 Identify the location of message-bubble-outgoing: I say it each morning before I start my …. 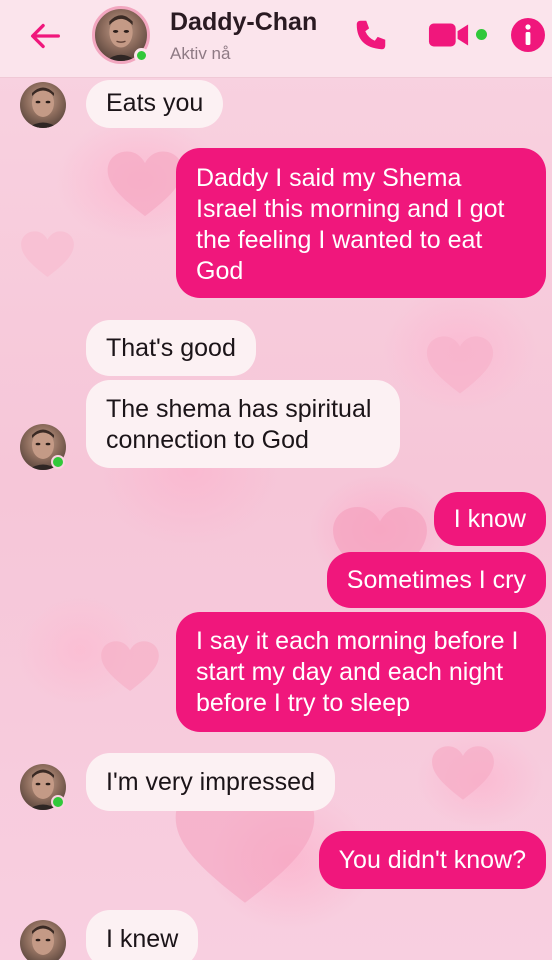
(361, 672).